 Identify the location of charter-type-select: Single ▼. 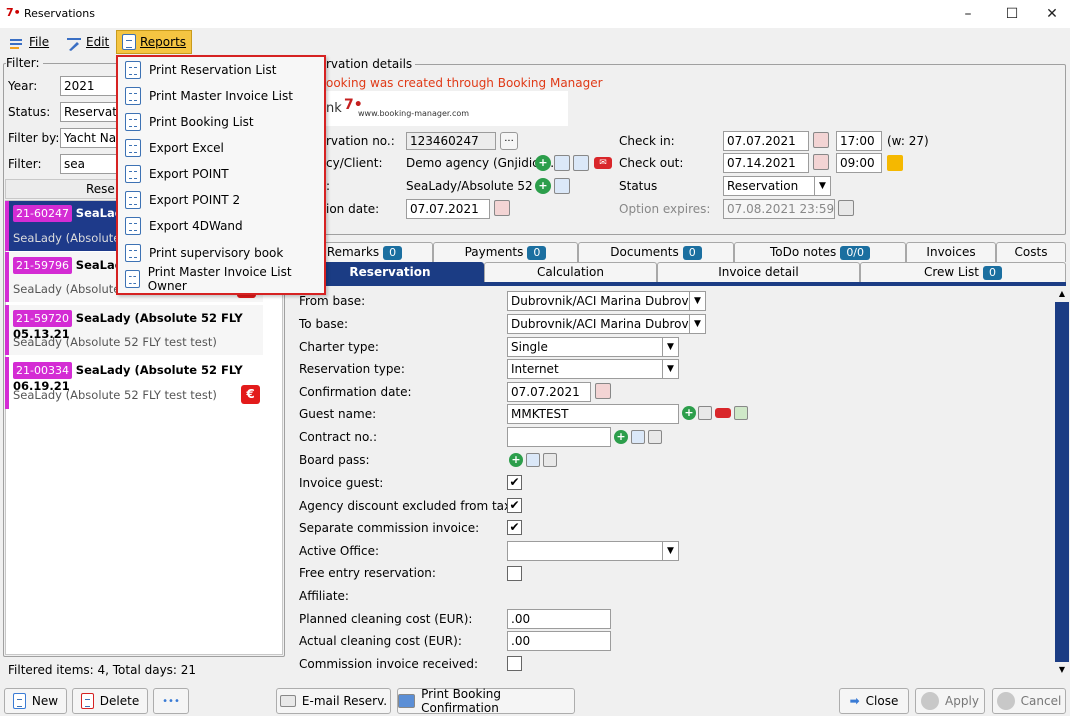
(593, 347).